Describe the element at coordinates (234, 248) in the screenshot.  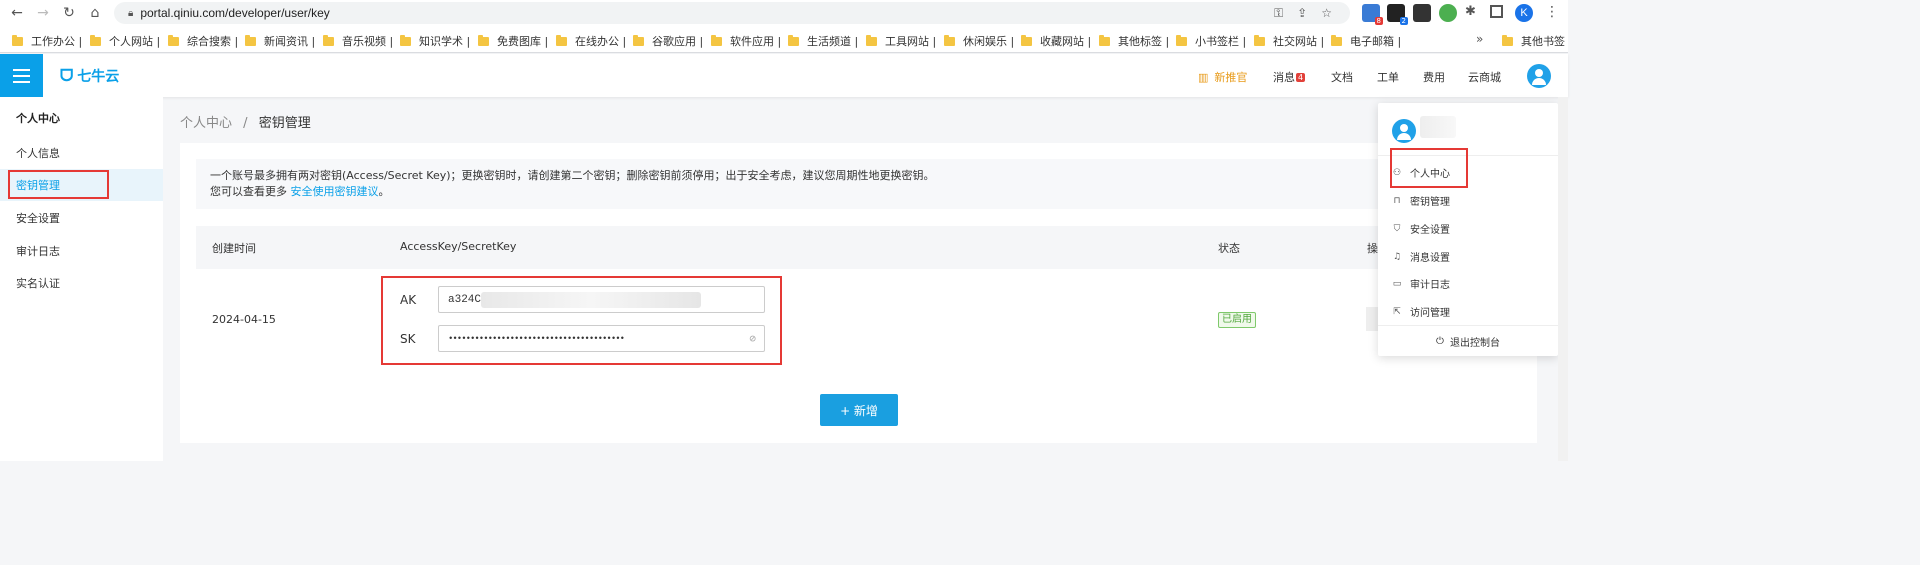
I see `column-created: 创建时间` at that location.